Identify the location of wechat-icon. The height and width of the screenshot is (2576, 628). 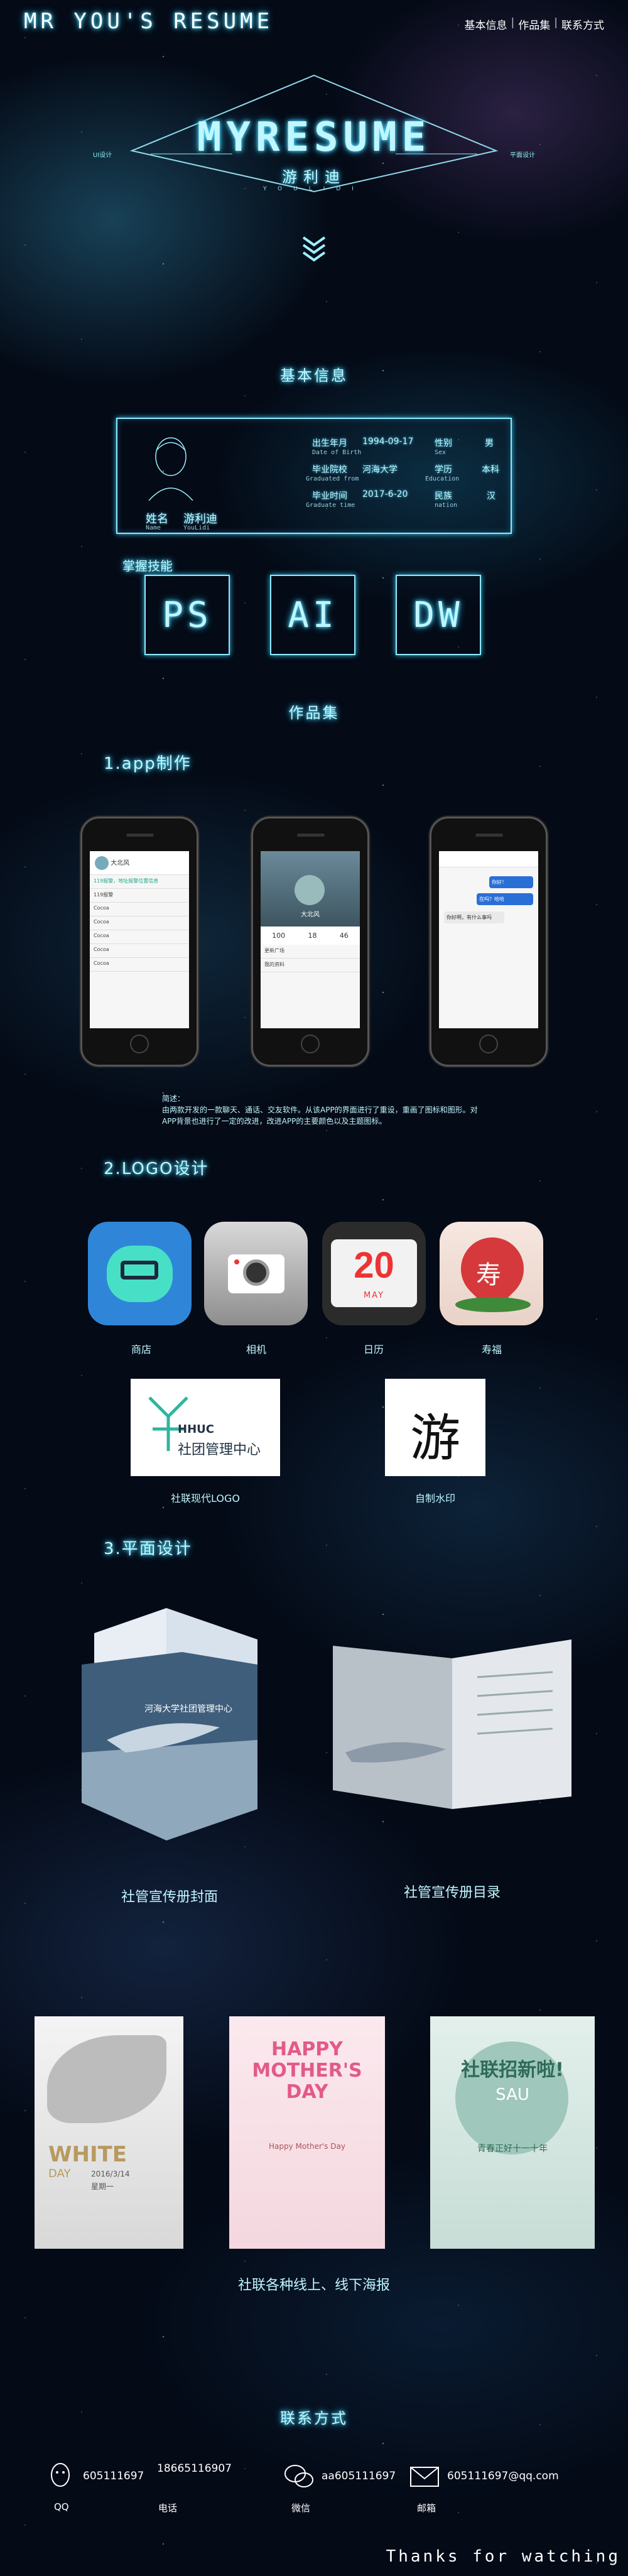
(298, 2476).